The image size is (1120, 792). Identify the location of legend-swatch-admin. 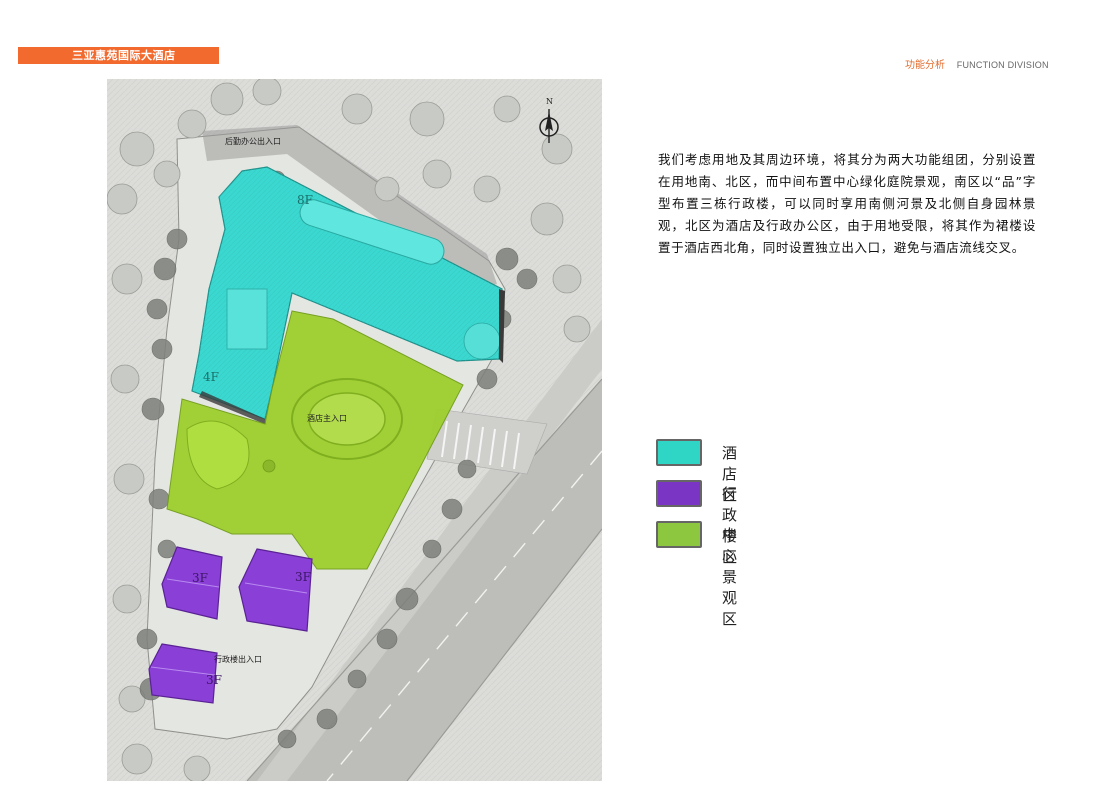
(679, 493).